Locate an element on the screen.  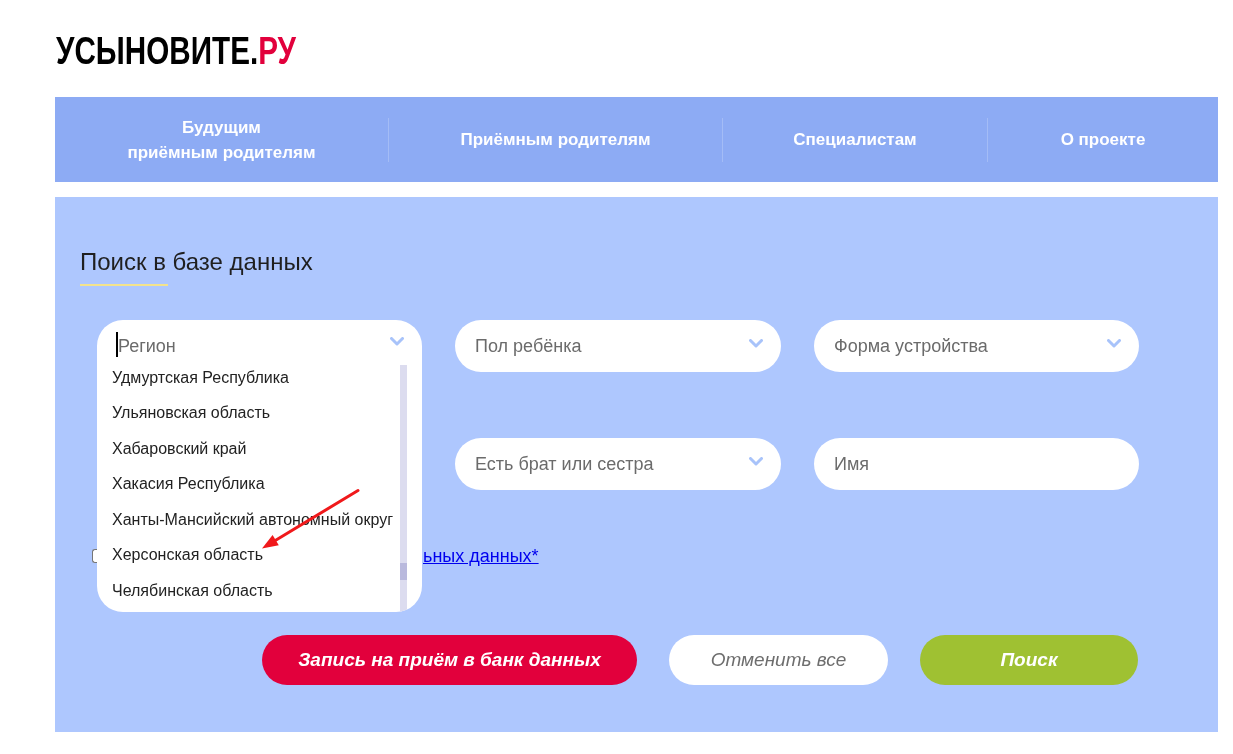
select-field: Пол ребёнка is located at coordinates (618, 346).